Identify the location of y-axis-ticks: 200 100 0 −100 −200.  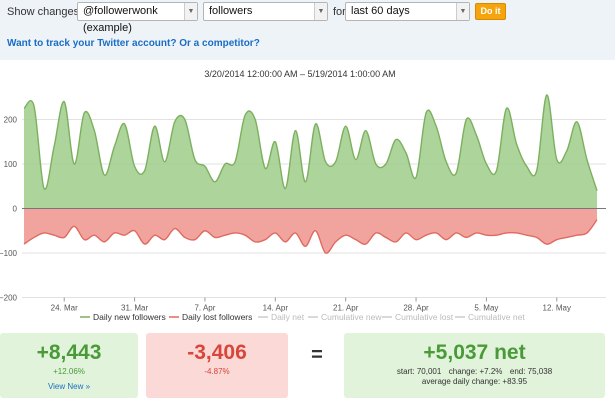
(9, 209).